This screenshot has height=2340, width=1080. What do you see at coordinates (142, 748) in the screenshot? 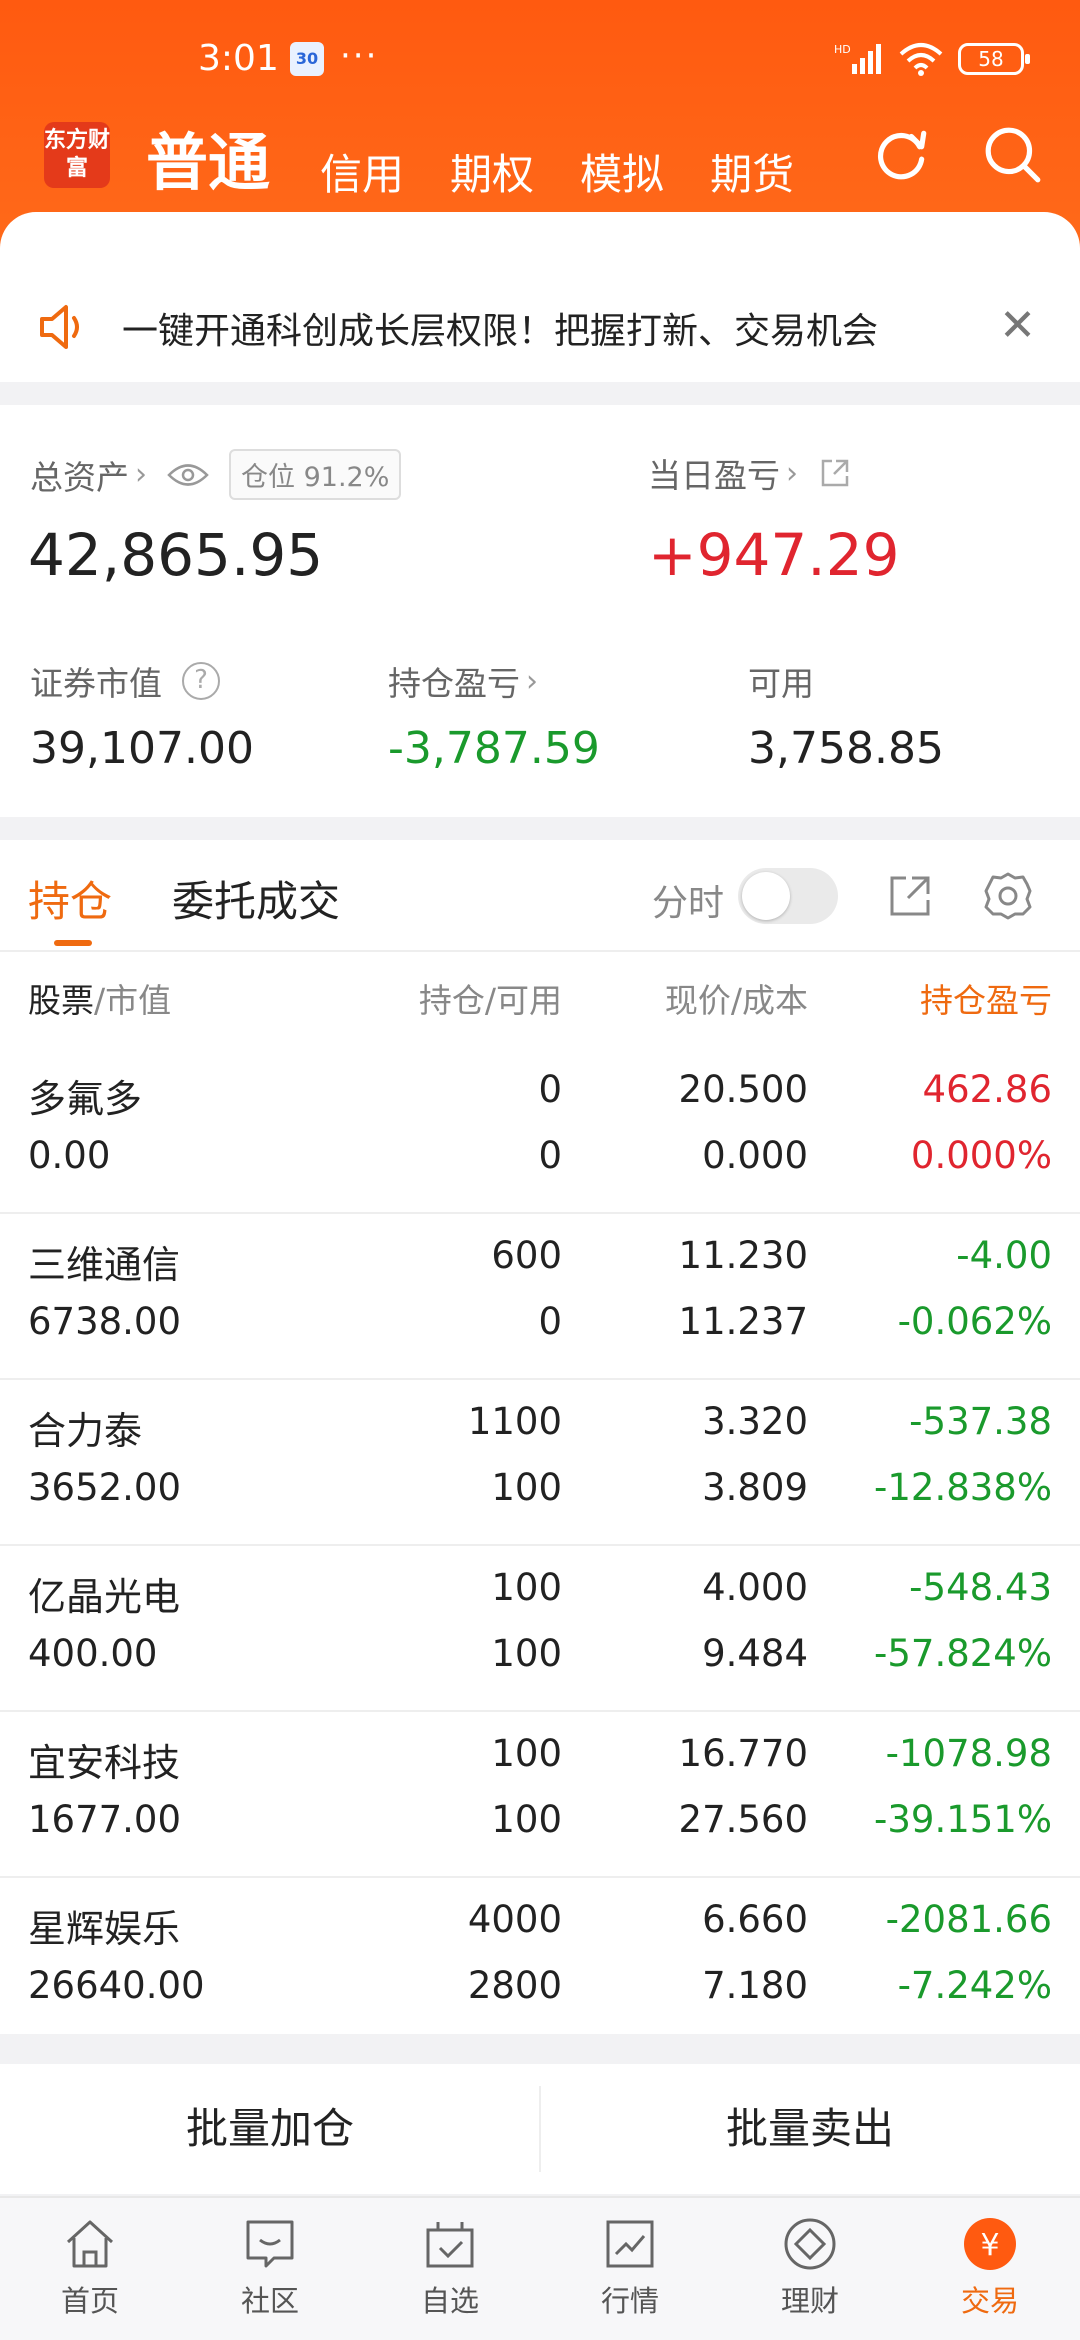
I see `securities-value: 39,107.00` at bounding box center [142, 748].